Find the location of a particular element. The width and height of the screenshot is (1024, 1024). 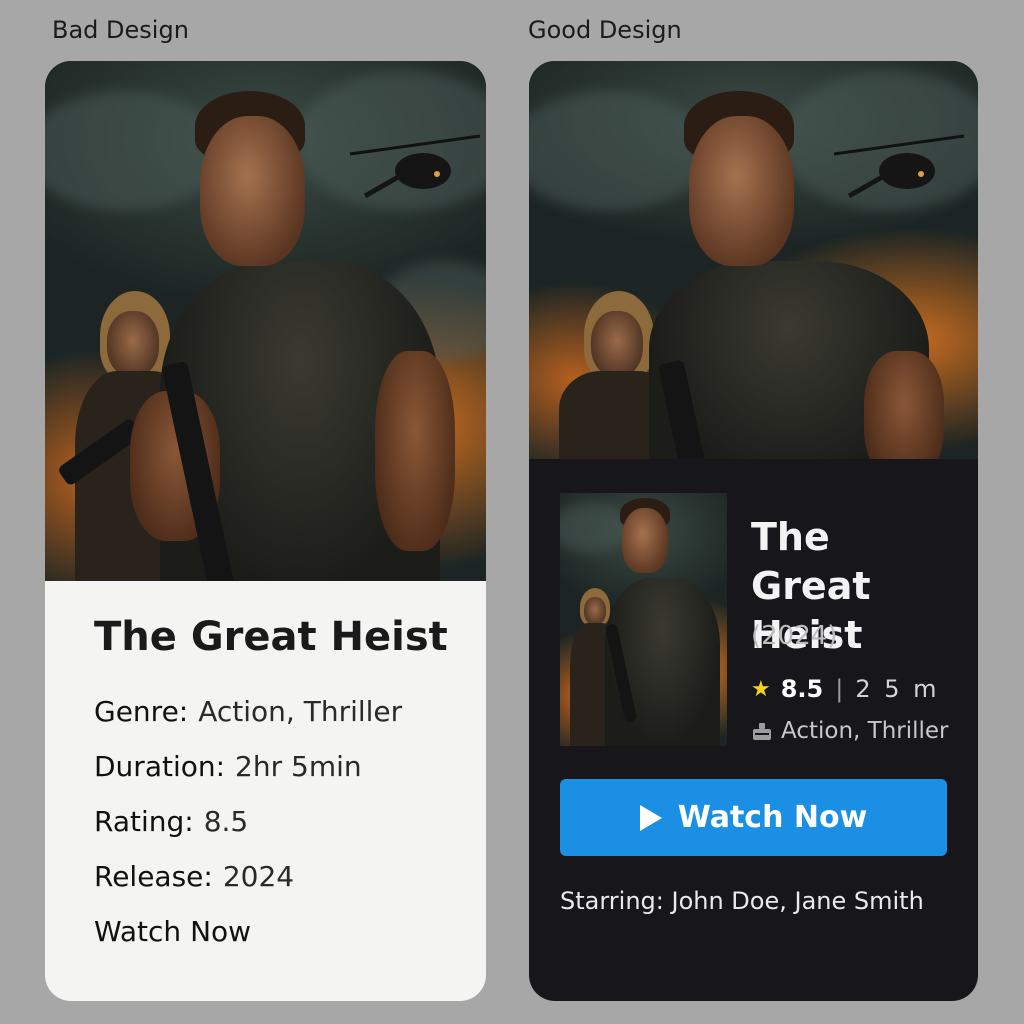

good-design-heading: Good Design is located at coordinates (605, 30).